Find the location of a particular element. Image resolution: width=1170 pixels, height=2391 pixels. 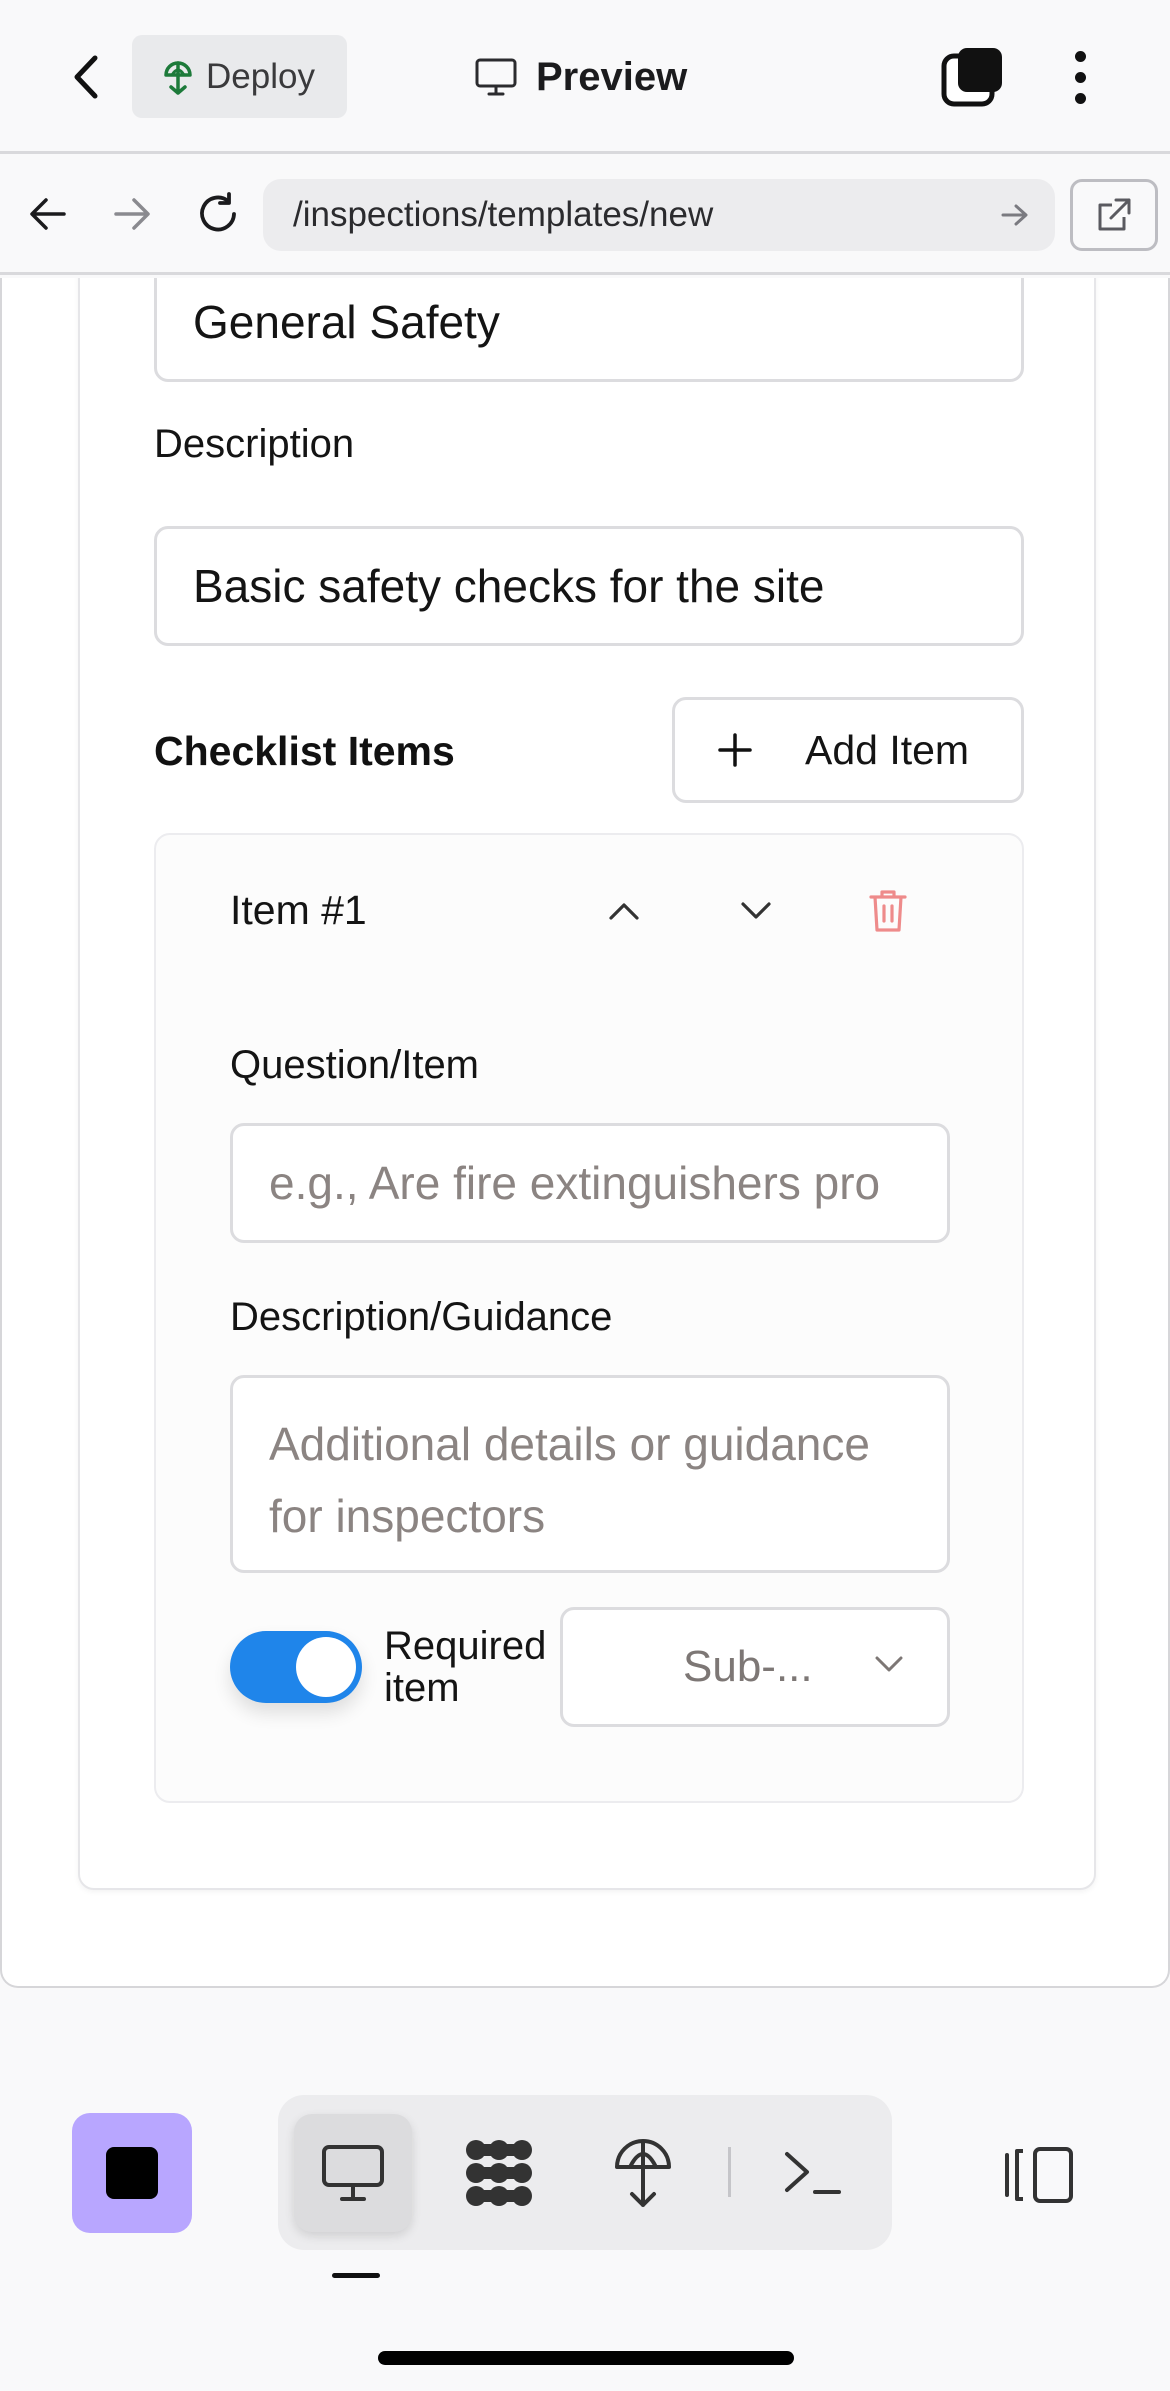

back-button is located at coordinates (86, 77).